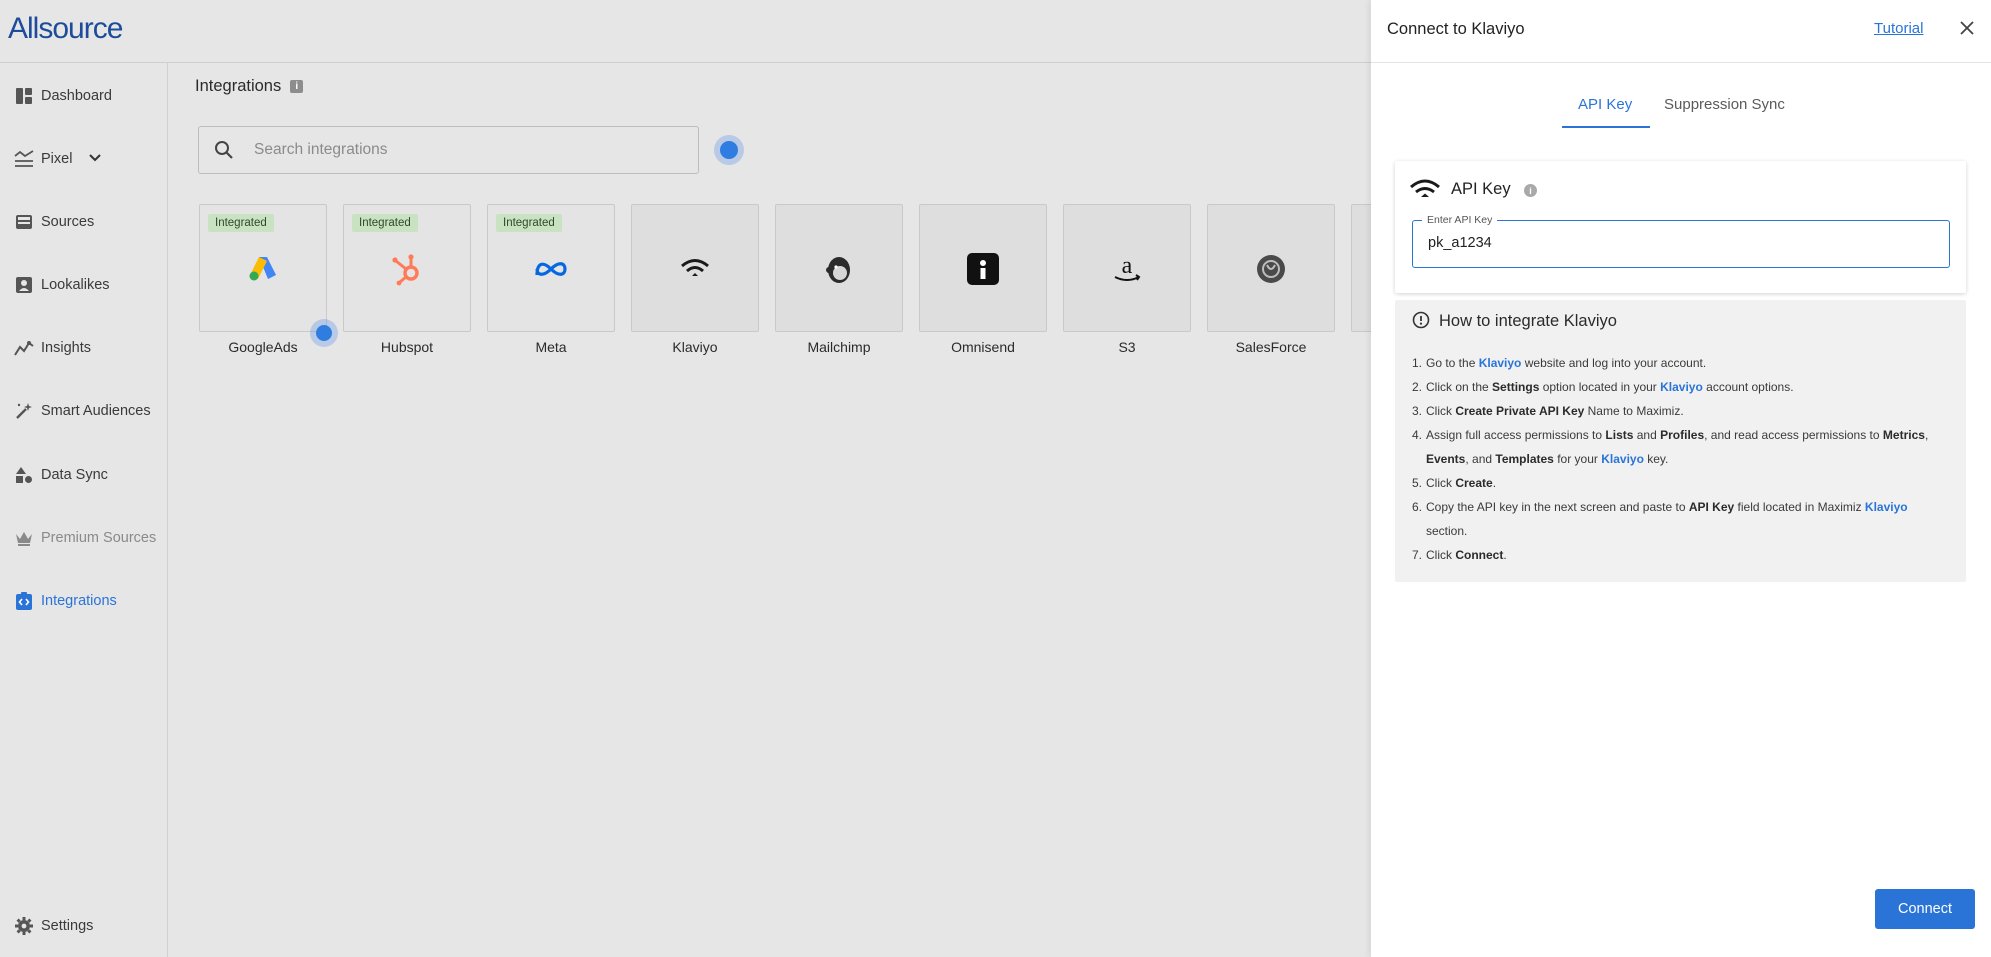 The image size is (1991, 957). What do you see at coordinates (1417, 507) in the screenshot?
I see `step-number: 6.` at bounding box center [1417, 507].